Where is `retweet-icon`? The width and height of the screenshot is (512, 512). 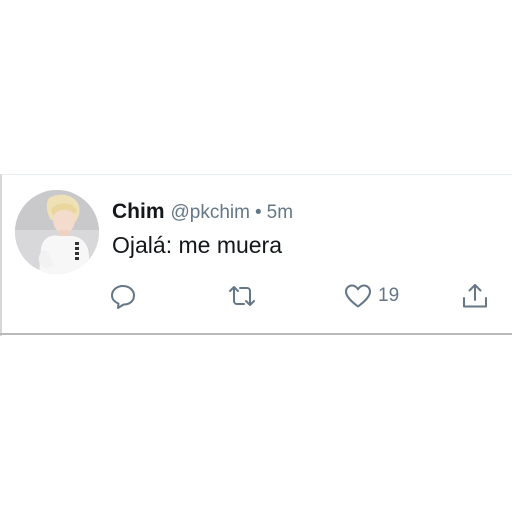 retweet-icon is located at coordinates (242, 296).